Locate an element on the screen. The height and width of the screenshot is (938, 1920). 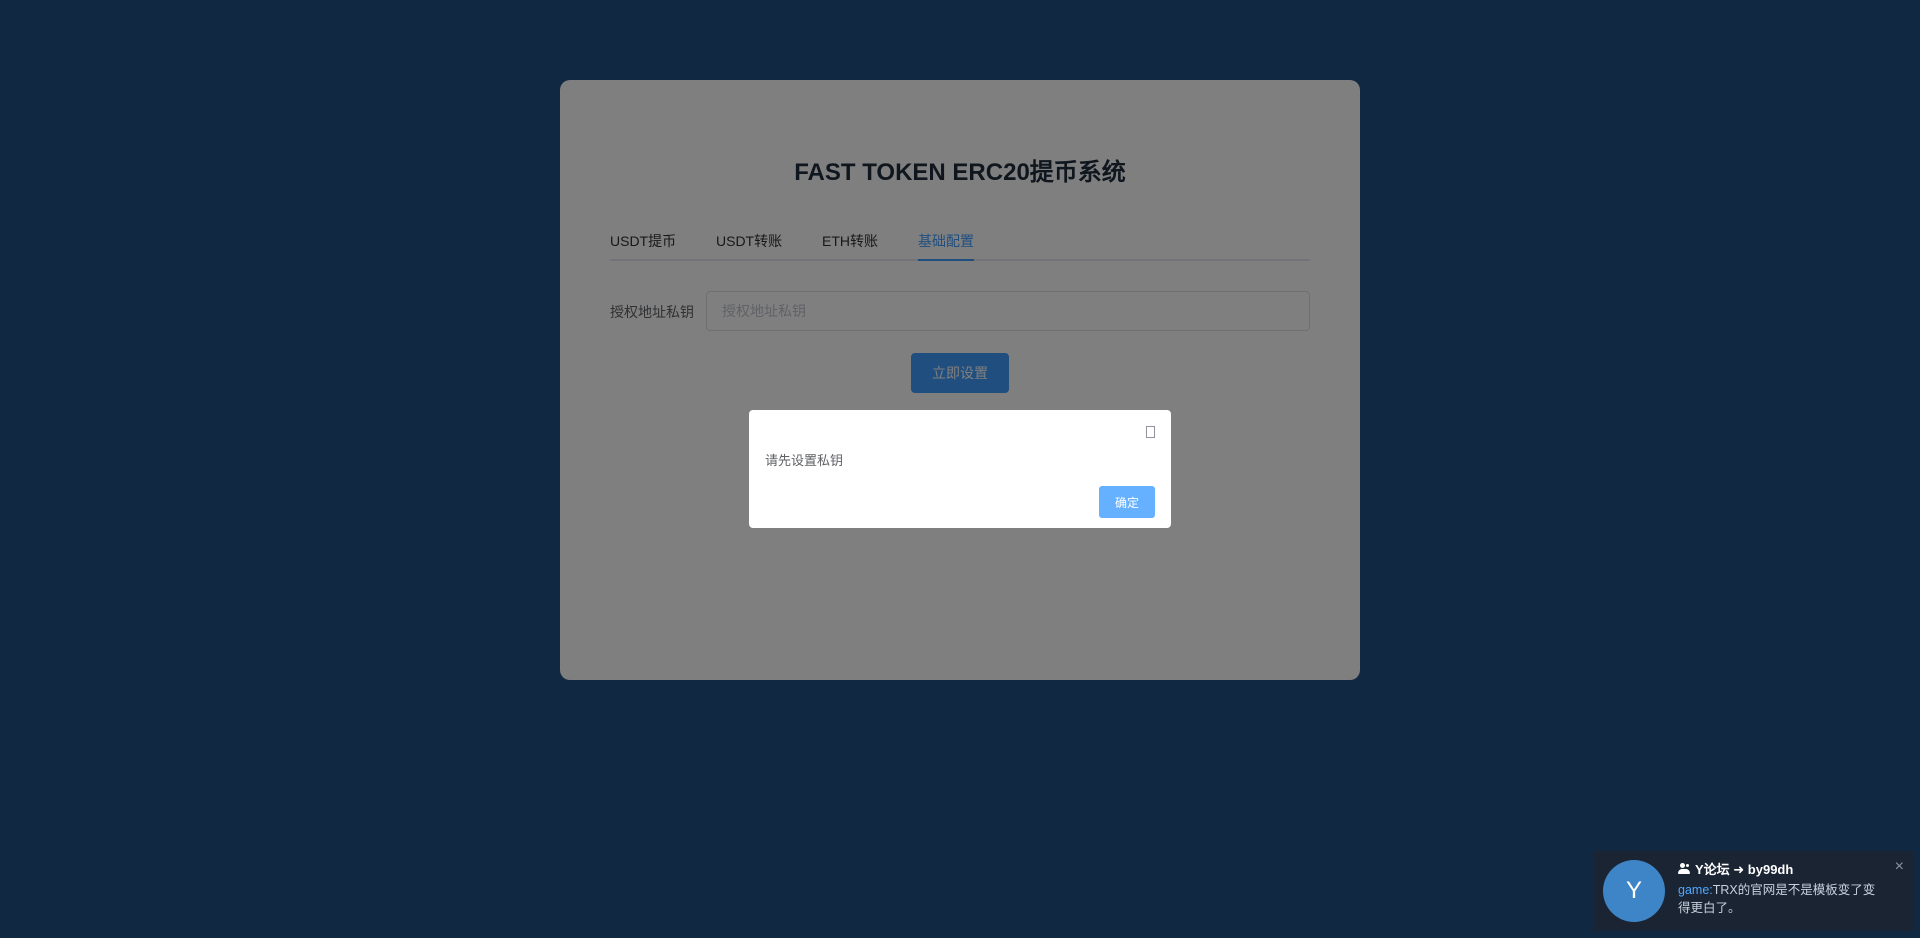
toast-title: Y论坛 ➜ by99dh is located at coordinates (1735, 868).